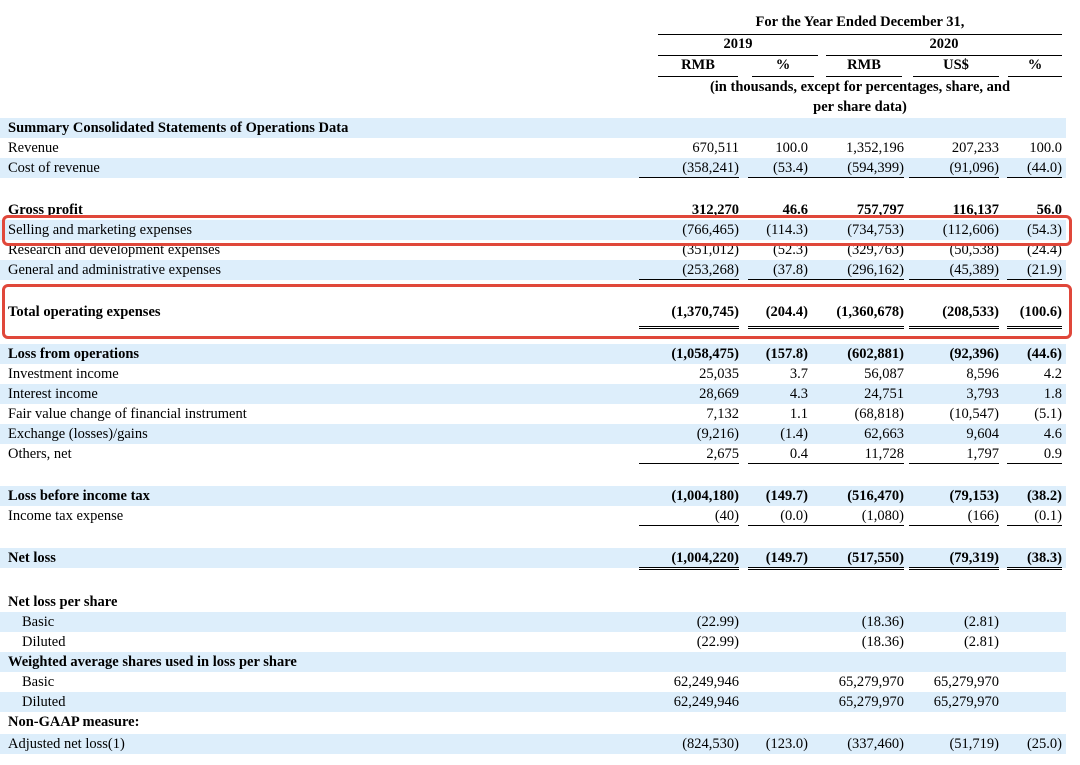  Describe the element at coordinates (944, 55) in the screenshot. I see `year-2020-rule` at that location.